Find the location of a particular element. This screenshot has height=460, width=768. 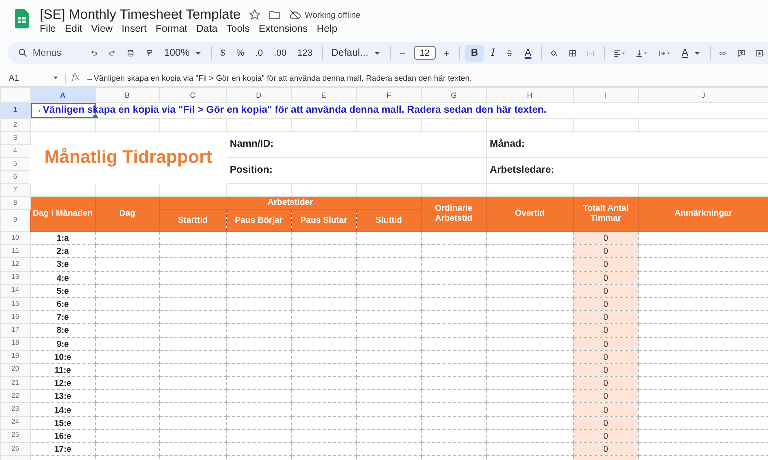

day-cell: 3:e is located at coordinates (63, 265).